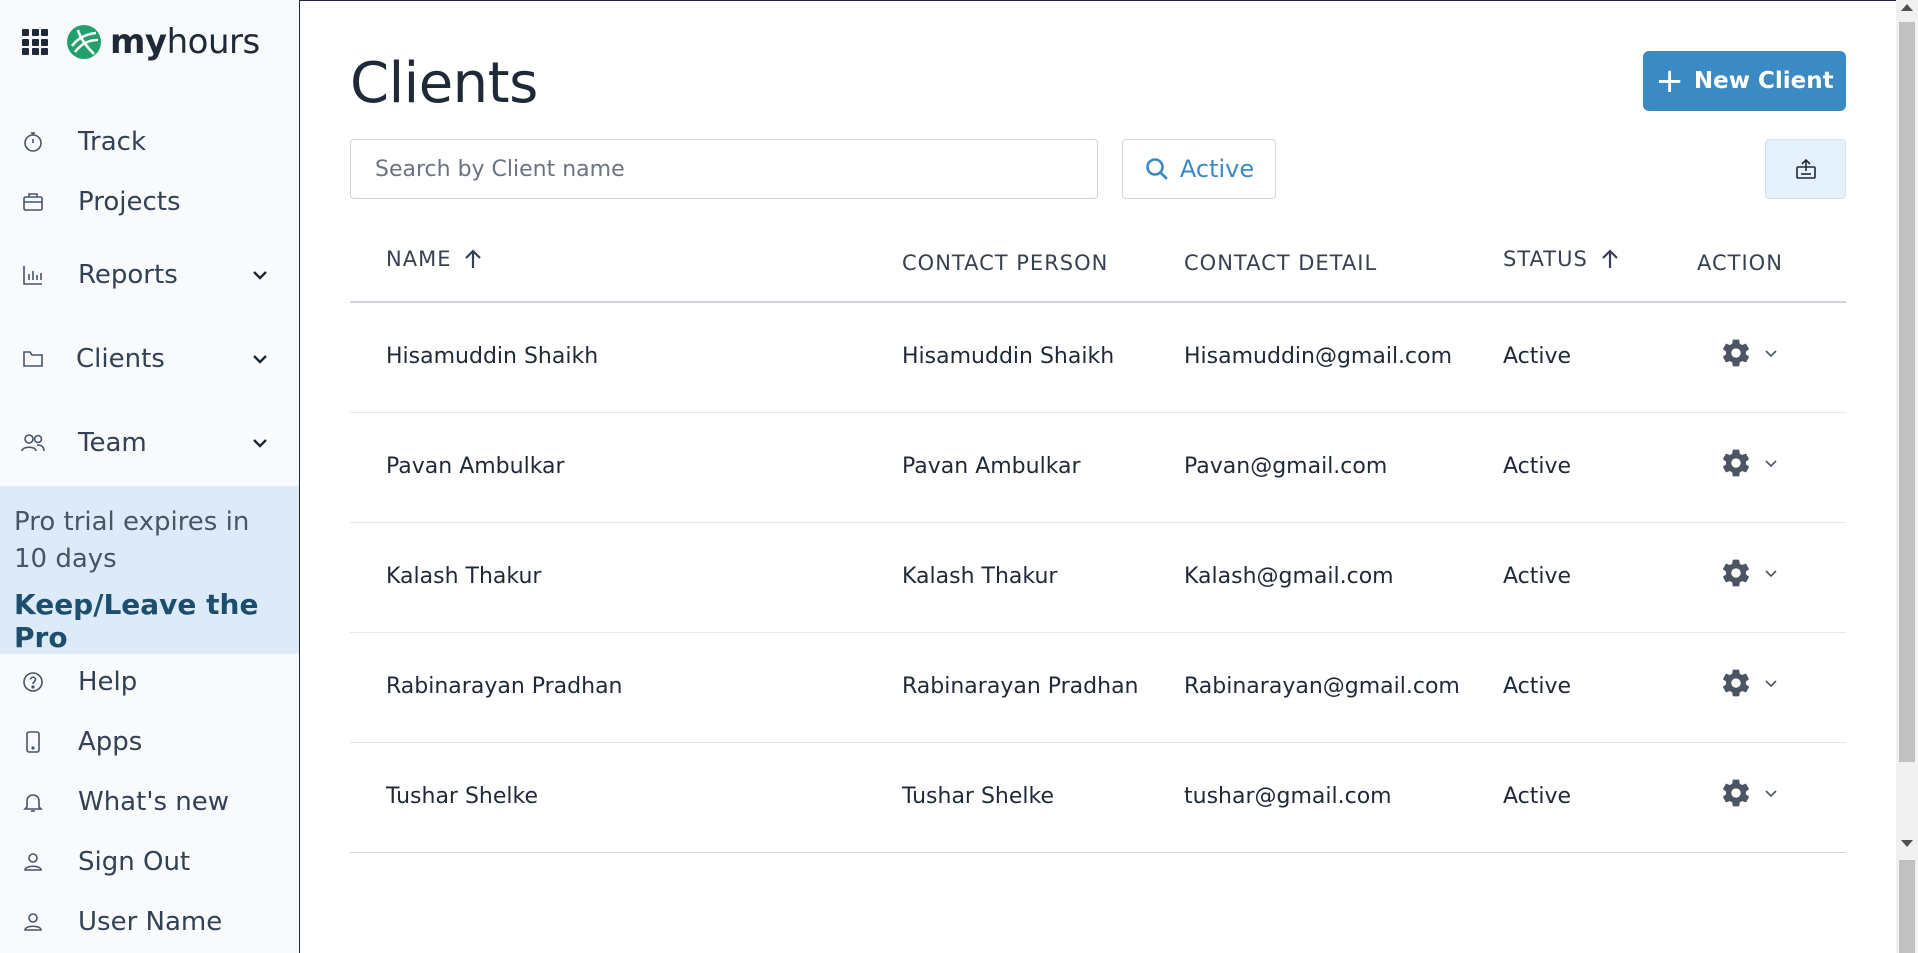 The height and width of the screenshot is (953, 1918). What do you see at coordinates (35, 42) in the screenshot?
I see `apps-grid-icon` at bounding box center [35, 42].